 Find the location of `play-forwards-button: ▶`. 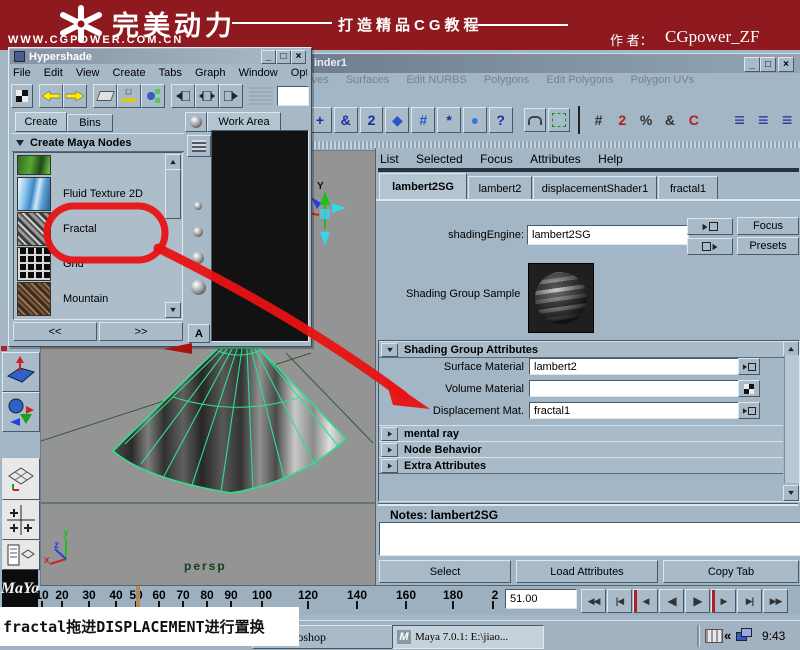

play-forwards-button: ▶ is located at coordinates (697, 601).